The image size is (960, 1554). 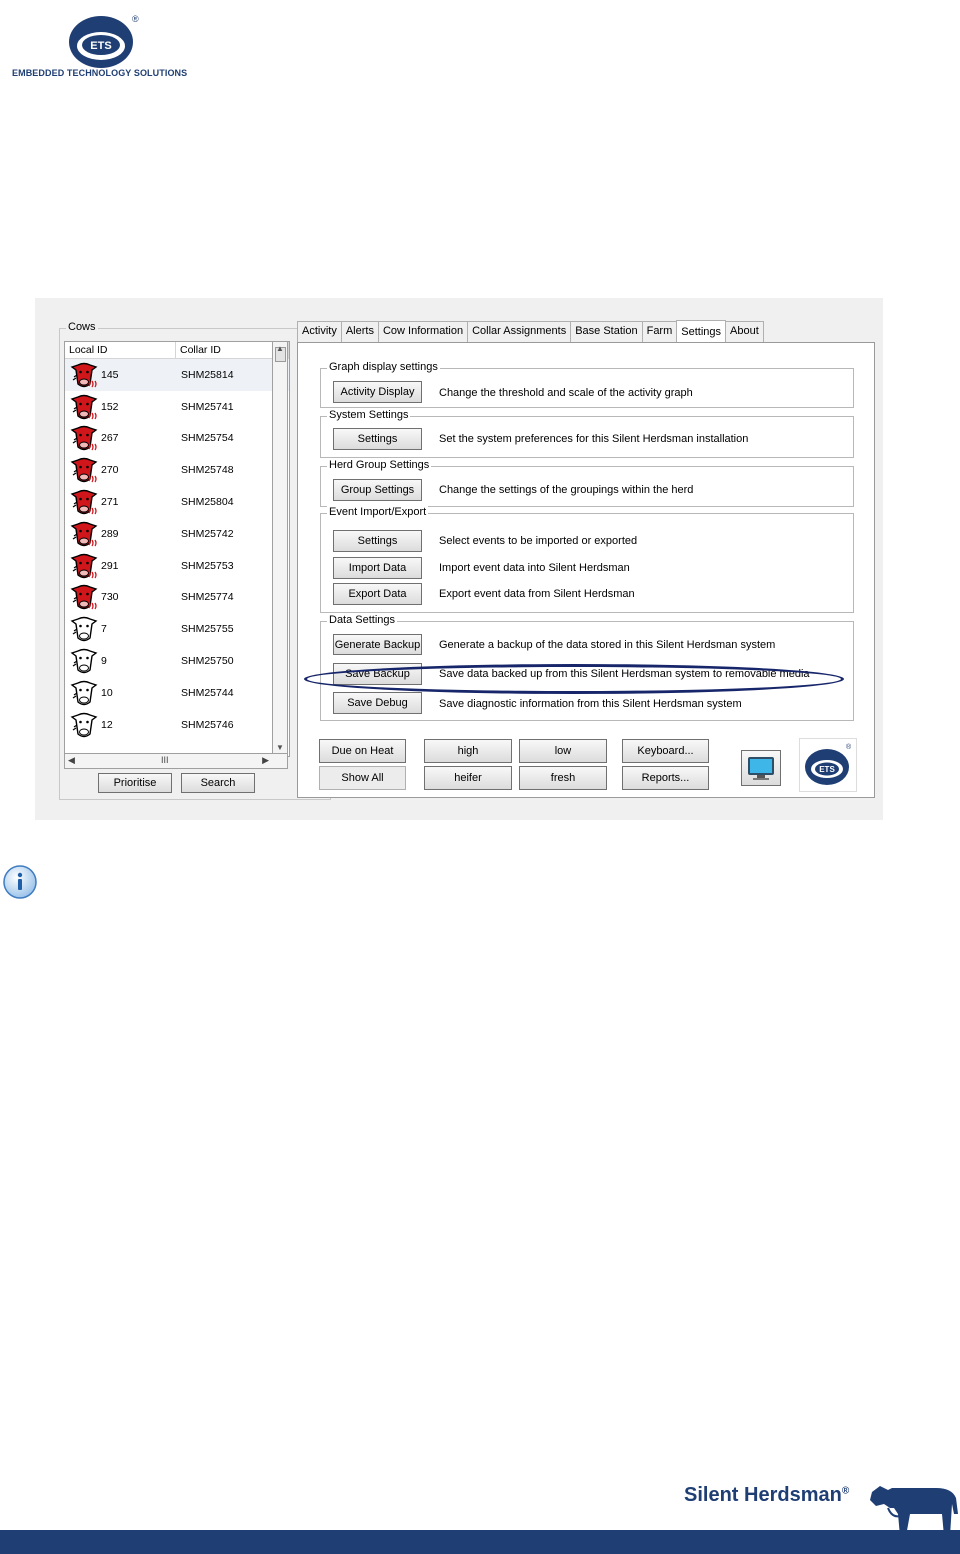 I want to click on tab-activity: Activity, so click(x=319, y=331).